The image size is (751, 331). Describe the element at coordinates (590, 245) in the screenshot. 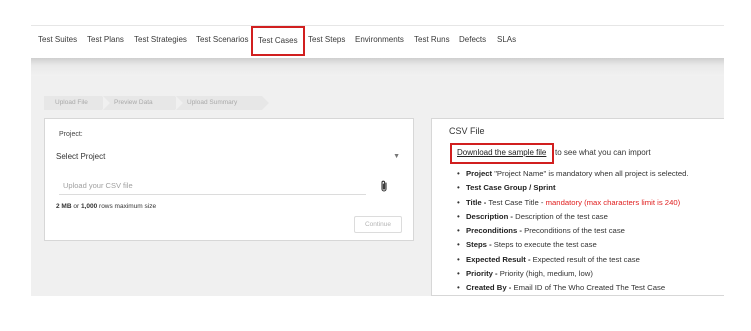

I see `list-item: Steps - Steps to execute the test case` at that location.